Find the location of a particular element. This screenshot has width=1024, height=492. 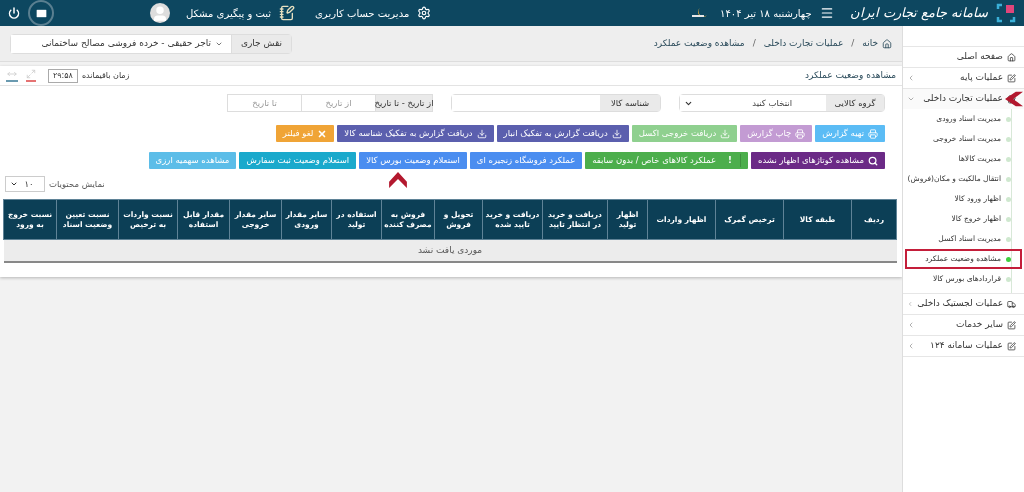

search-icon is located at coordinates (873, 160).